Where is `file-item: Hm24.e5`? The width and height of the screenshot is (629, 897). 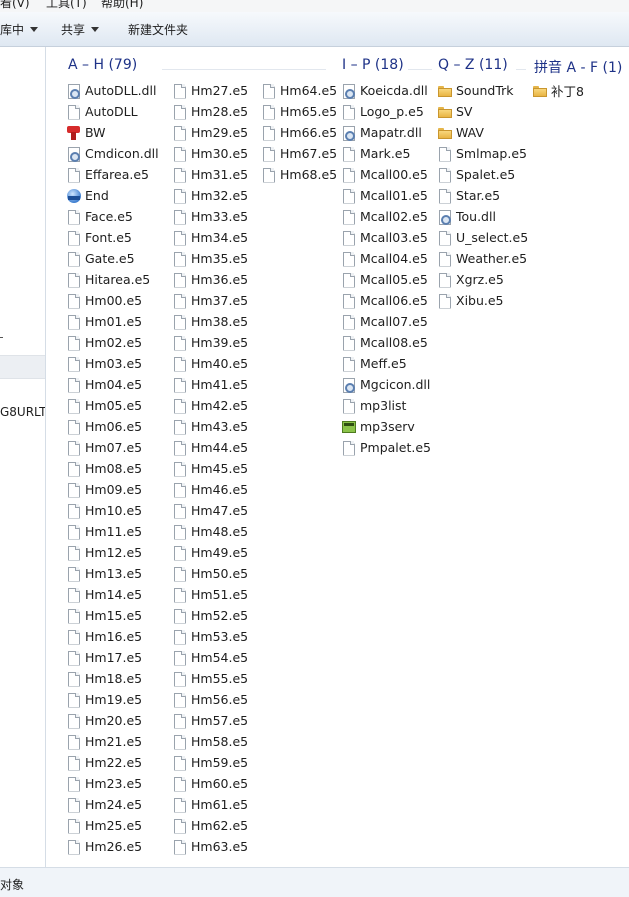
file-item: Hm24.e5 is located at coordinates (112, 804).